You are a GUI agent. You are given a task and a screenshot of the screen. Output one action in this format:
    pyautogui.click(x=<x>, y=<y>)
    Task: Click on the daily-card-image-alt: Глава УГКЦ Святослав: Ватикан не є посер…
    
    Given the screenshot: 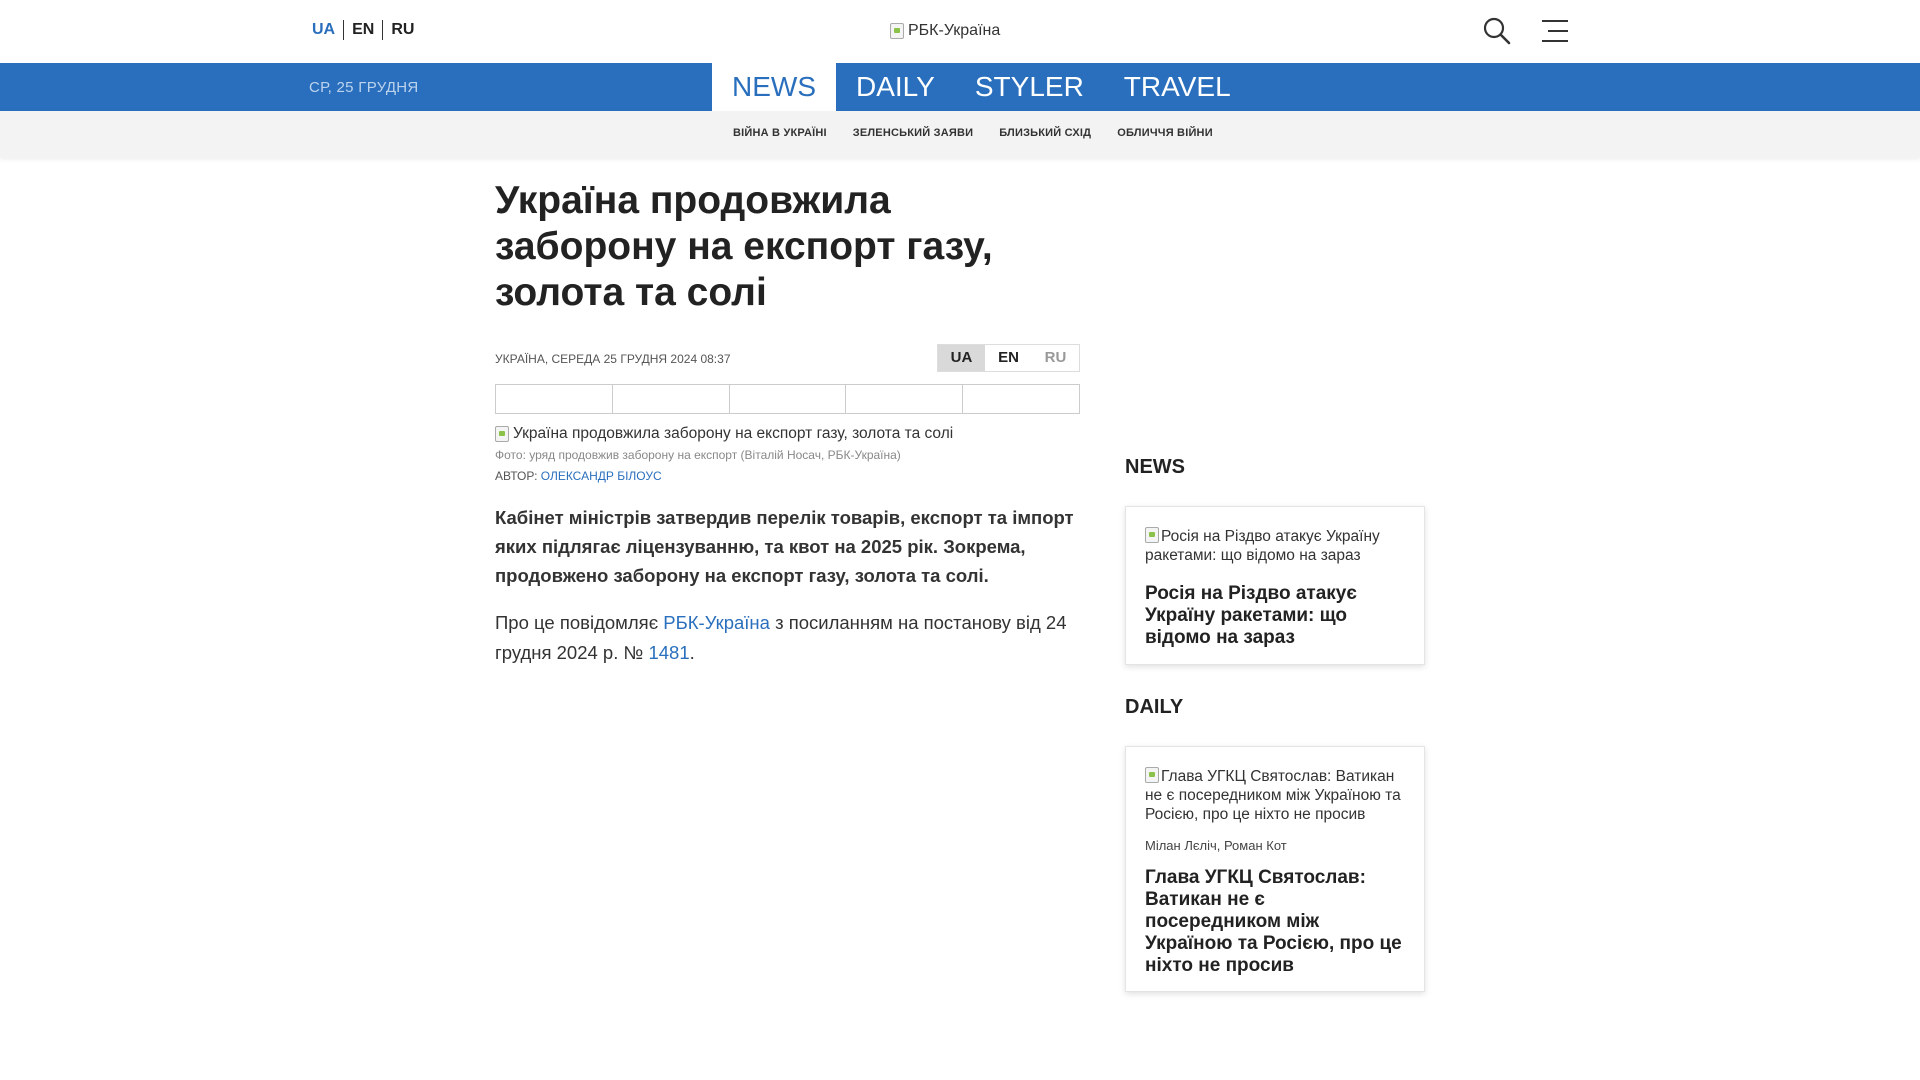 What is the action you would take?
    pyautogui.click(x=1273, y=795)
    